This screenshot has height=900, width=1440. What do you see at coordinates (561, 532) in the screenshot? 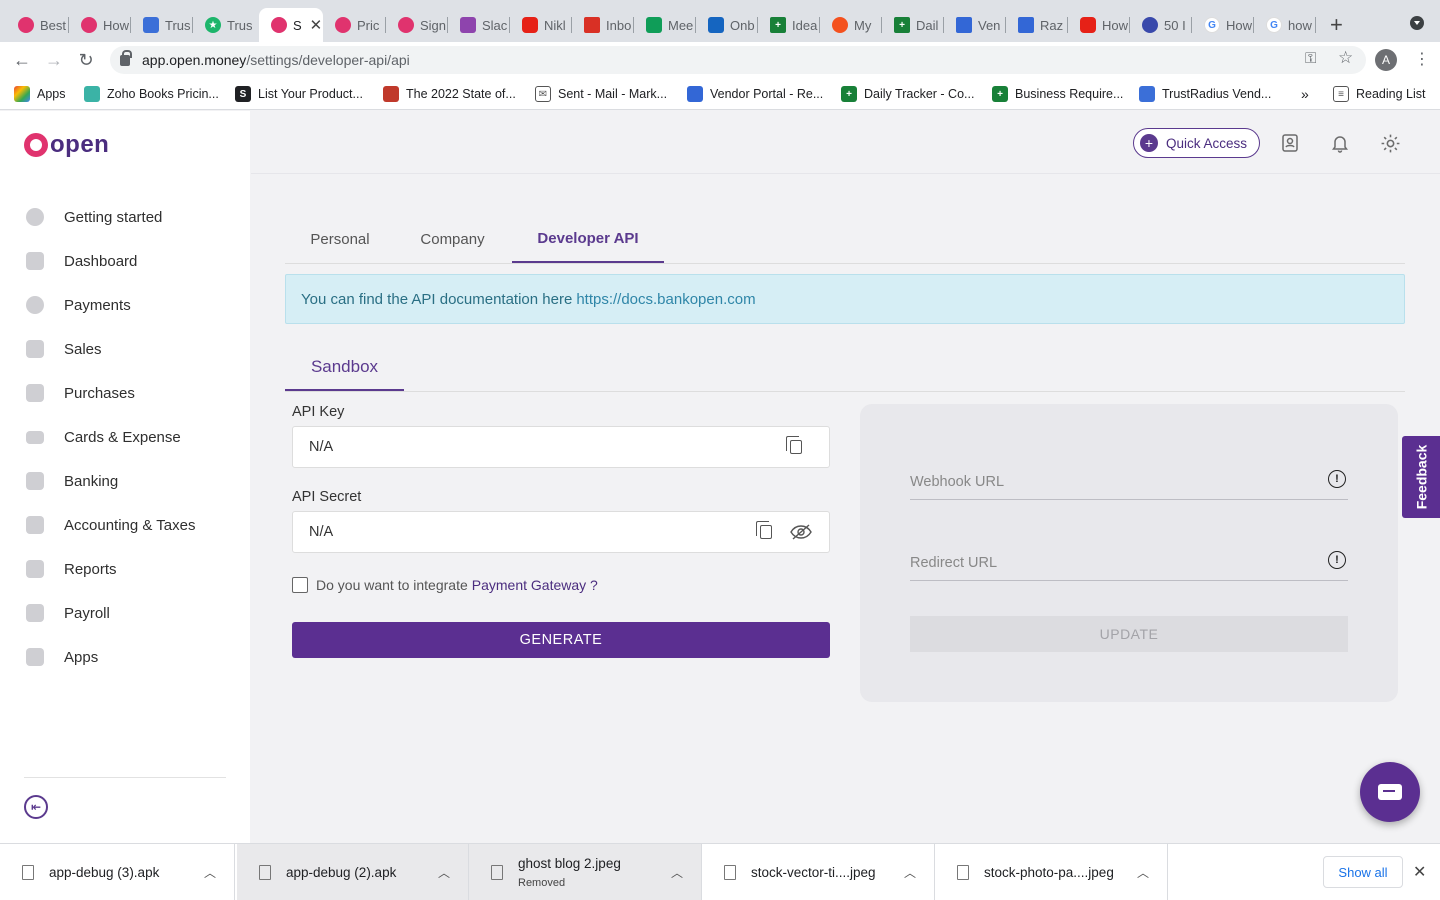
I see `api-secret-field: N/A` at bounding box center [561, 532].